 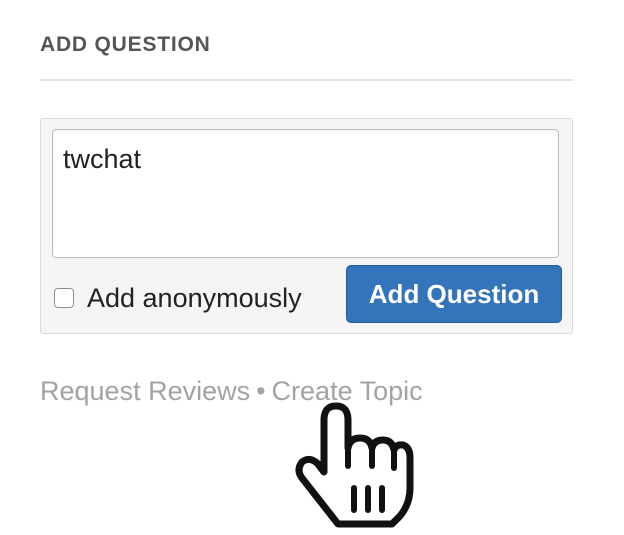 I want to click on section-title: ADD QUESTION, so click(x=125, y=44).